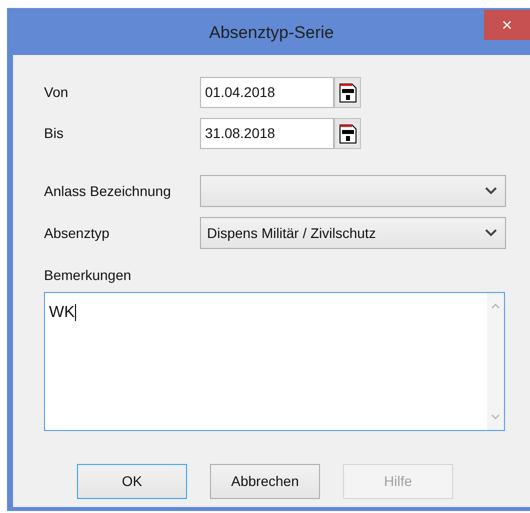 This screenshot has height=513, width=530. Describe the element at coordinates (507, 25) in the screenshot. I see `close-button: ×` at that location.